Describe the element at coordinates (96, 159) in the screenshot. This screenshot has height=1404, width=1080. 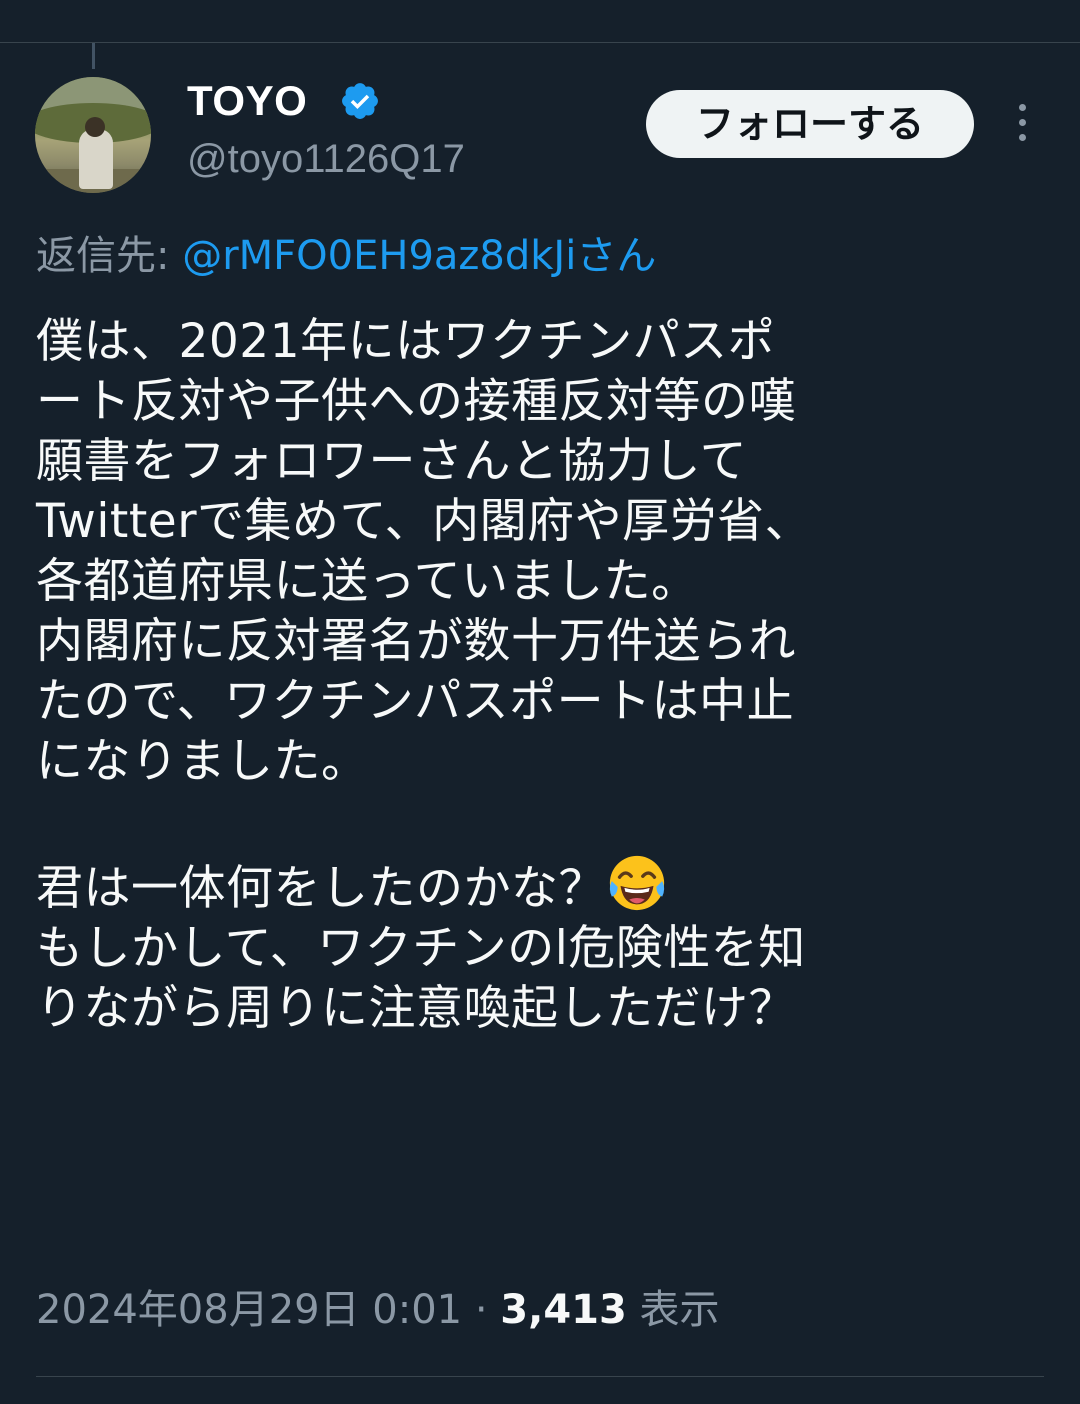
I see `avatar-person` at that location.